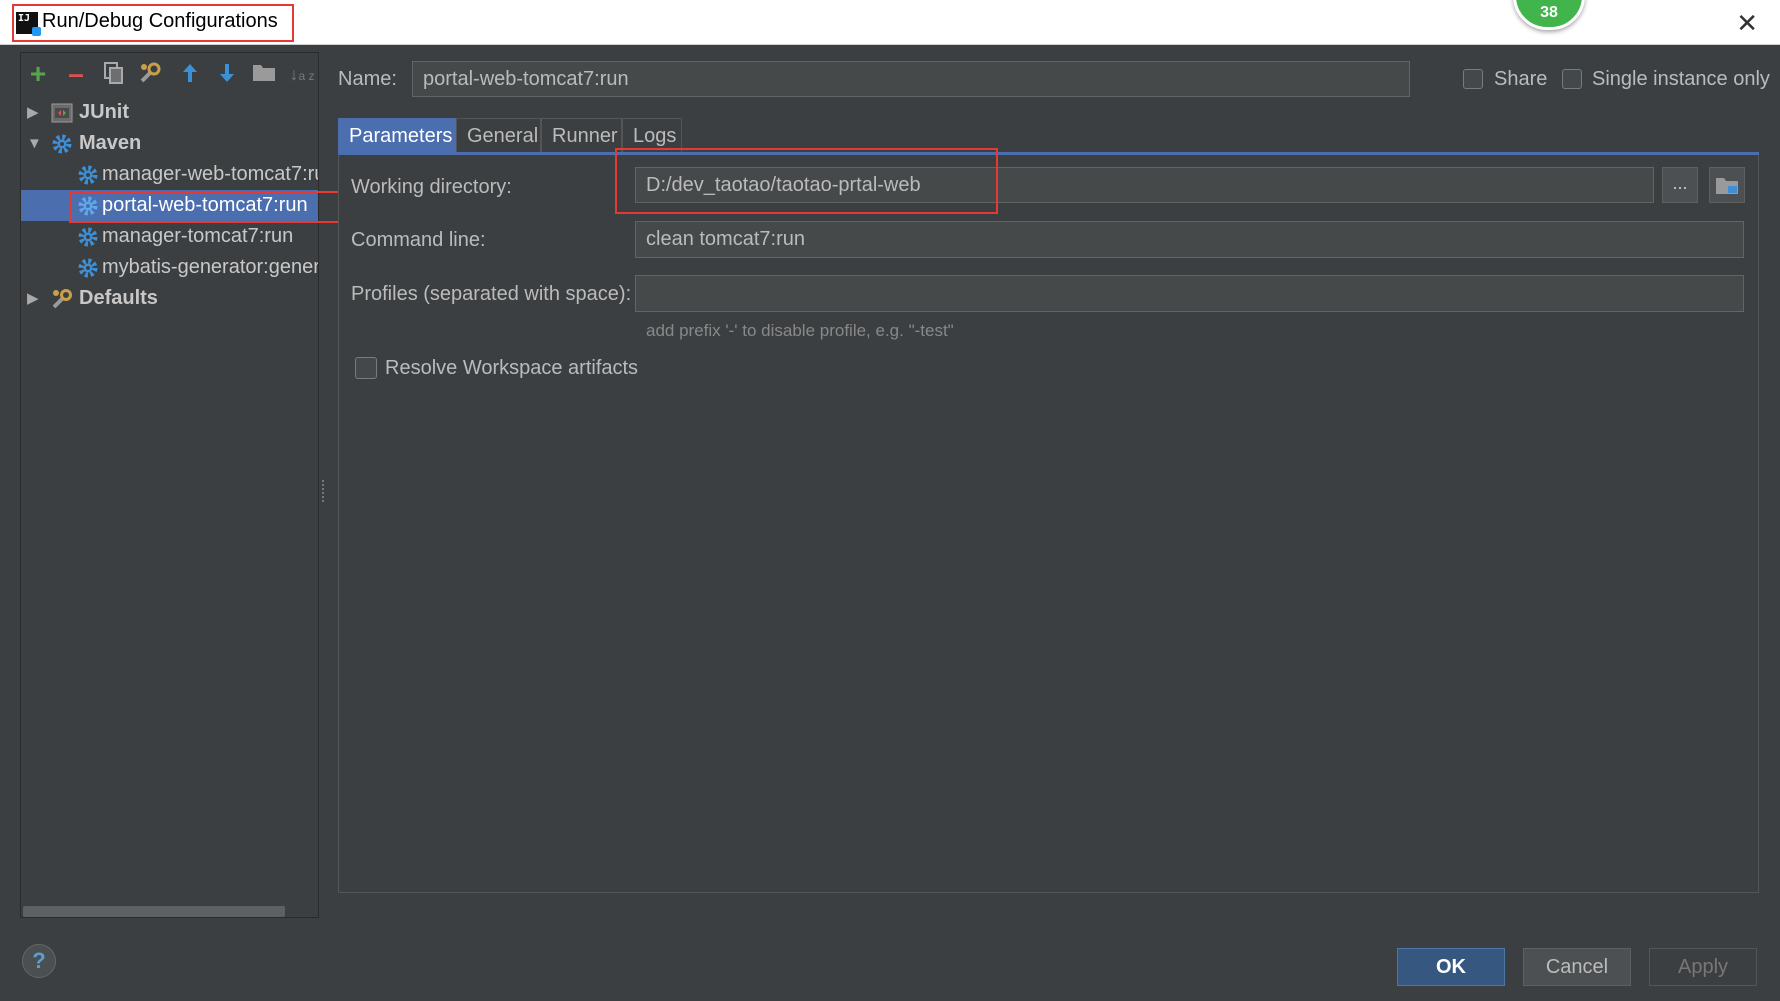 This screenshot has width=1780, height=1001. What do you see at coordinates (227, 74) in the screenshot?
I see `arrow-down-icon` at bounding box center [227, 74].